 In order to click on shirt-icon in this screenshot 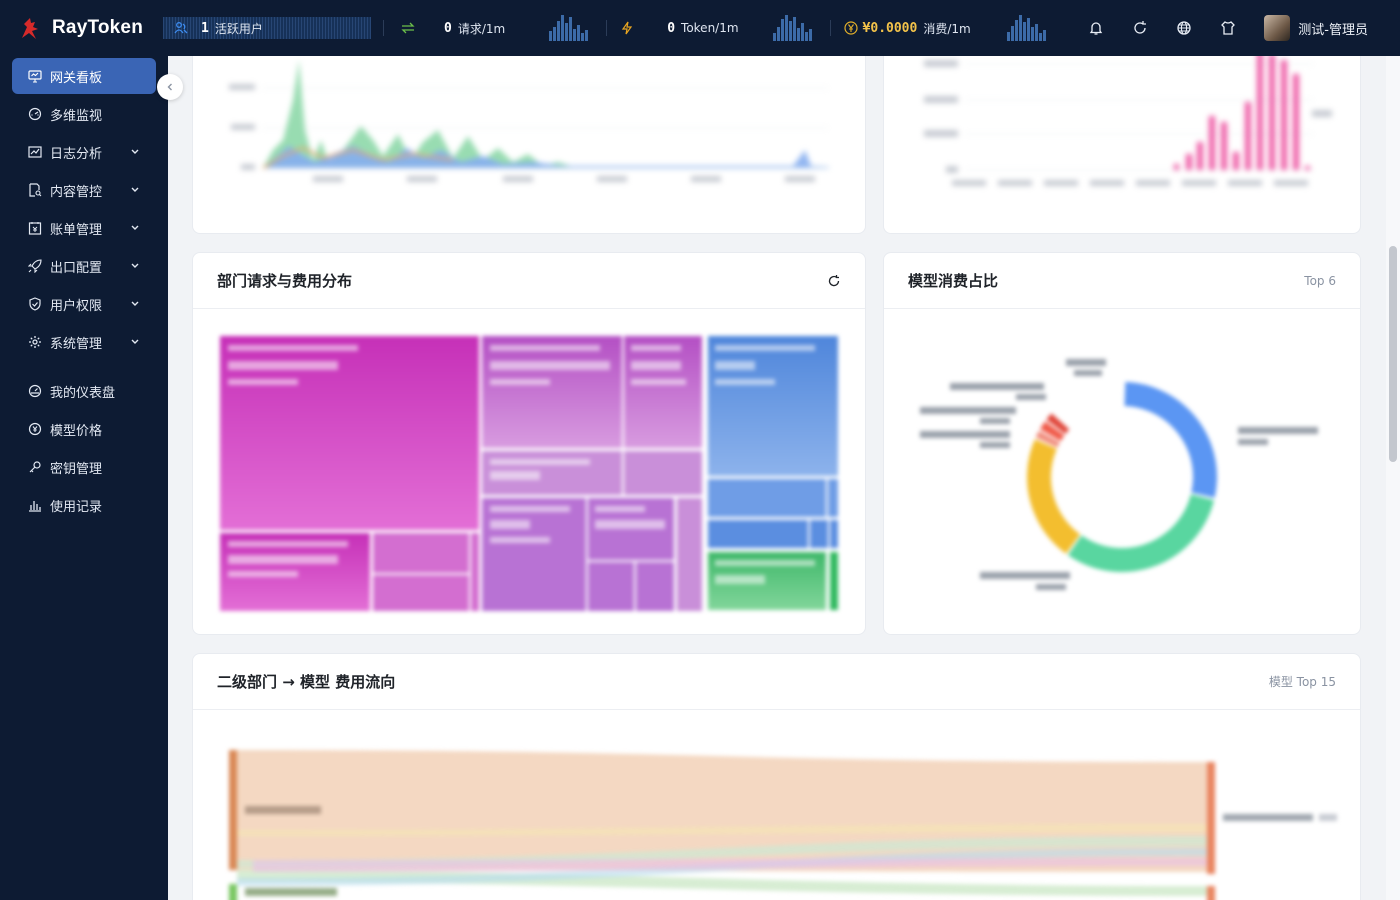, I will do `click(1228, 28)`.